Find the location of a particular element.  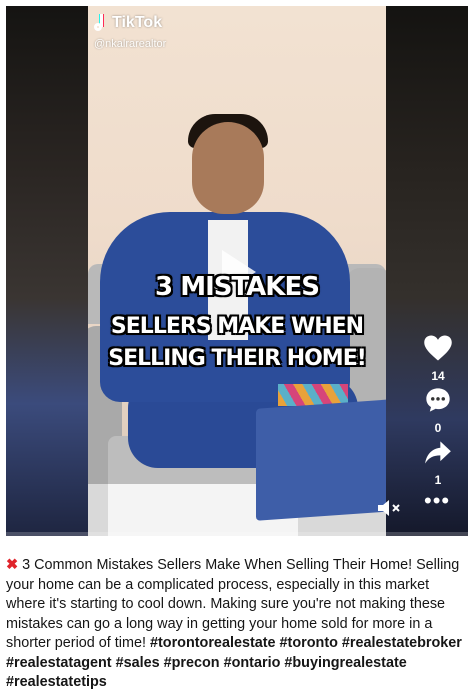

hashtag-link: #buyingrealestate is located at coordinates (345, 663).